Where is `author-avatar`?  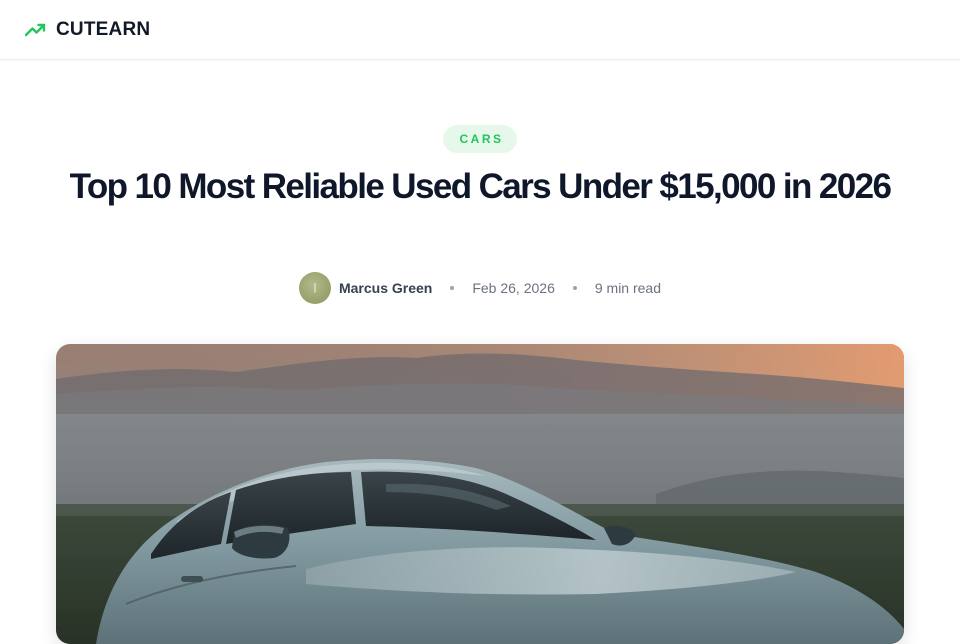 author-avatar is located at coordinates (314, 288).